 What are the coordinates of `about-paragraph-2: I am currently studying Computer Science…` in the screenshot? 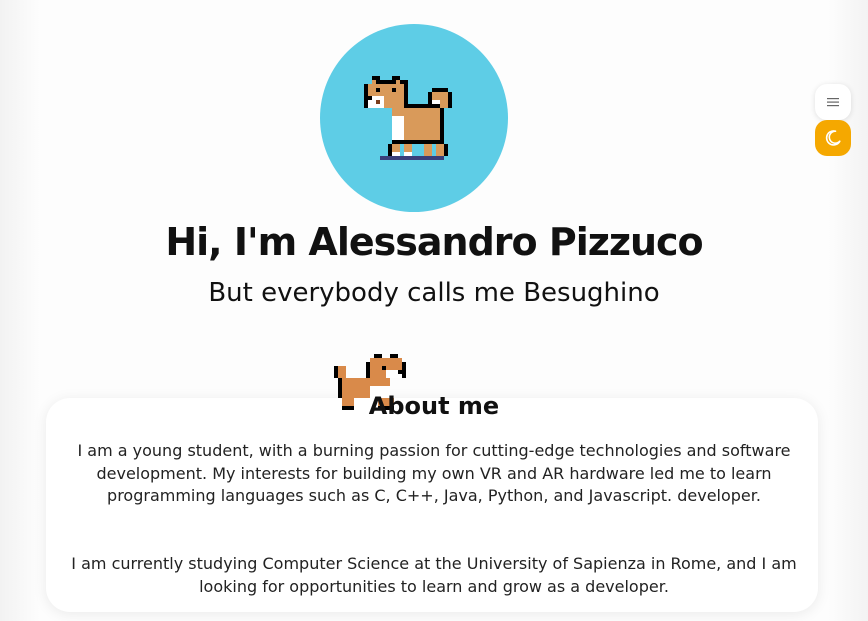 It's located at (434, 575).